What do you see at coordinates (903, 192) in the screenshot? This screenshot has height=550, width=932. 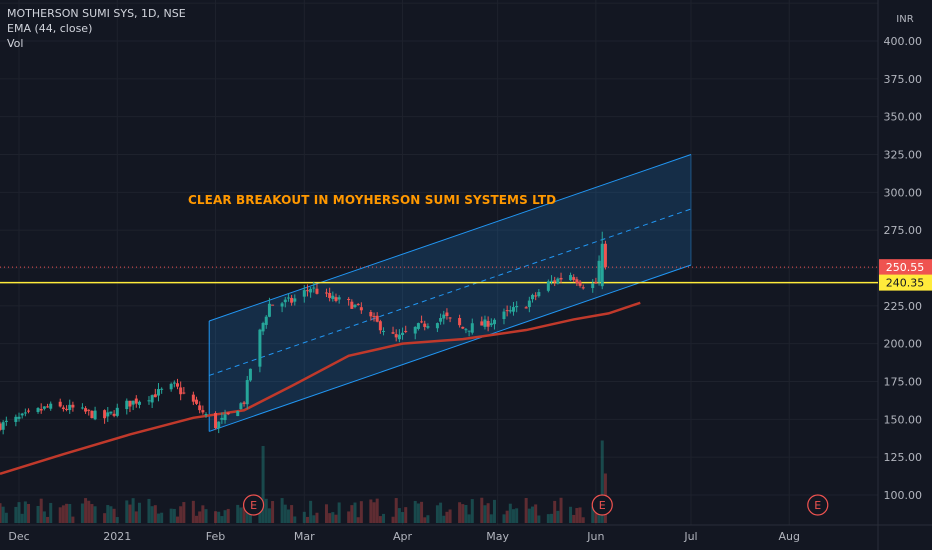 I see `y-tick-label: 300.00` at bounding box center [903, 192].